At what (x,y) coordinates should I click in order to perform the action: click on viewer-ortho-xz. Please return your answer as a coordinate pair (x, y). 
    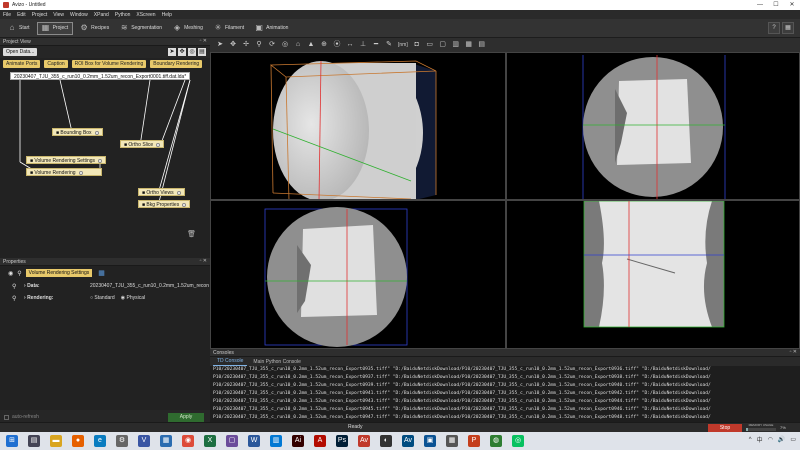
    Looking at the image, I should click on (358, 274).